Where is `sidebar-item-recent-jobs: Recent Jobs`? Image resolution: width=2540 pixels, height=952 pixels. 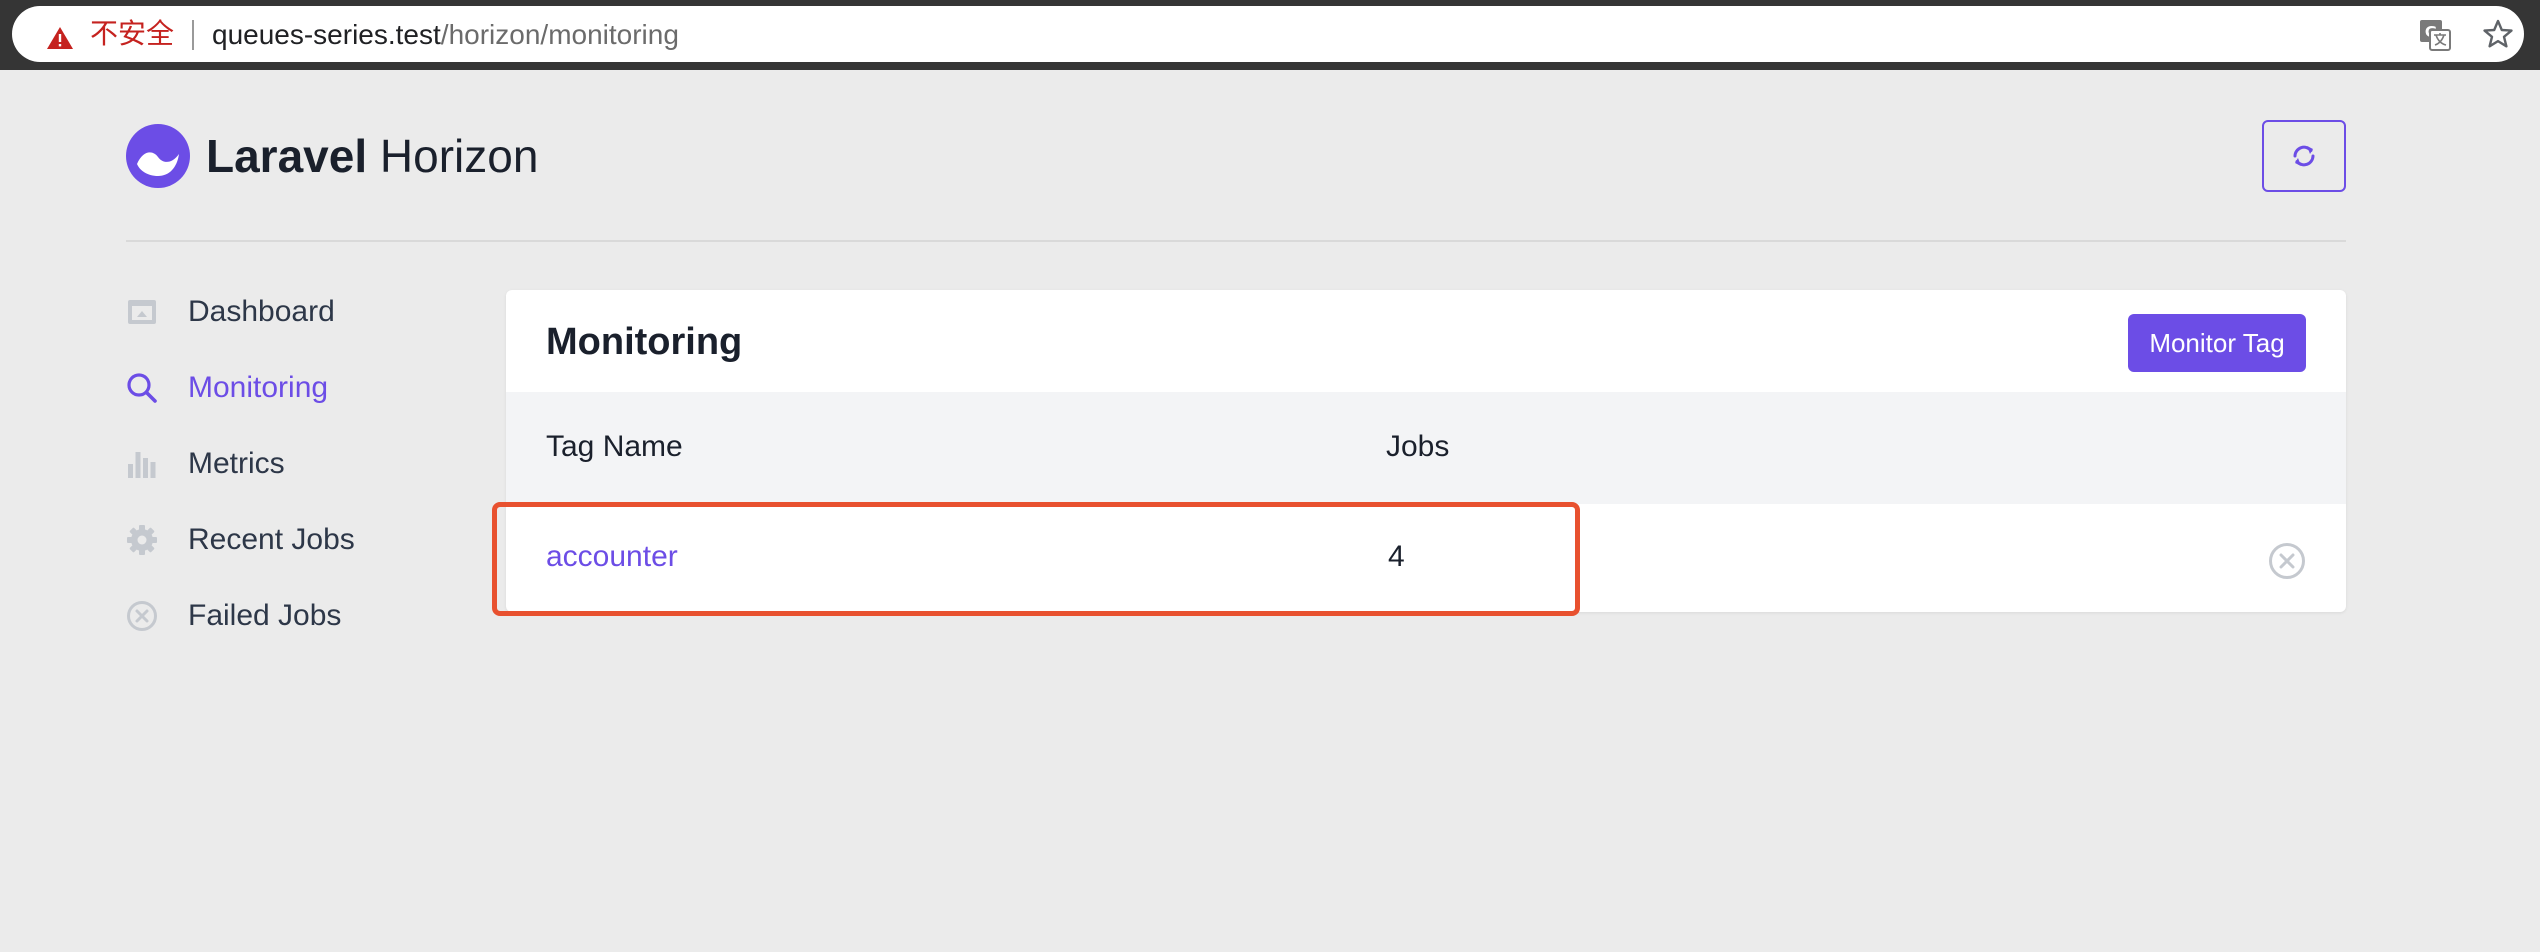 sidebar-item-recent-jobs: Recent Jobs is located at coordinates (240, 540).